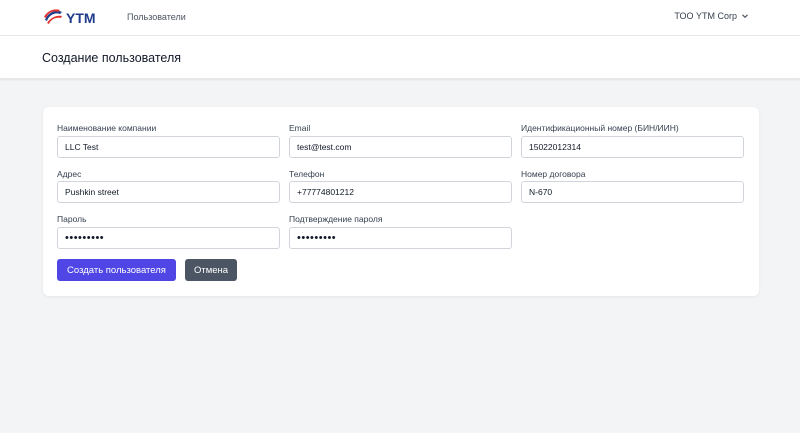 This screenshot has width=800, height=433. Describe the element at coordinates (400, 238) in the screenshot. I see `password-confirm-input` at that location.